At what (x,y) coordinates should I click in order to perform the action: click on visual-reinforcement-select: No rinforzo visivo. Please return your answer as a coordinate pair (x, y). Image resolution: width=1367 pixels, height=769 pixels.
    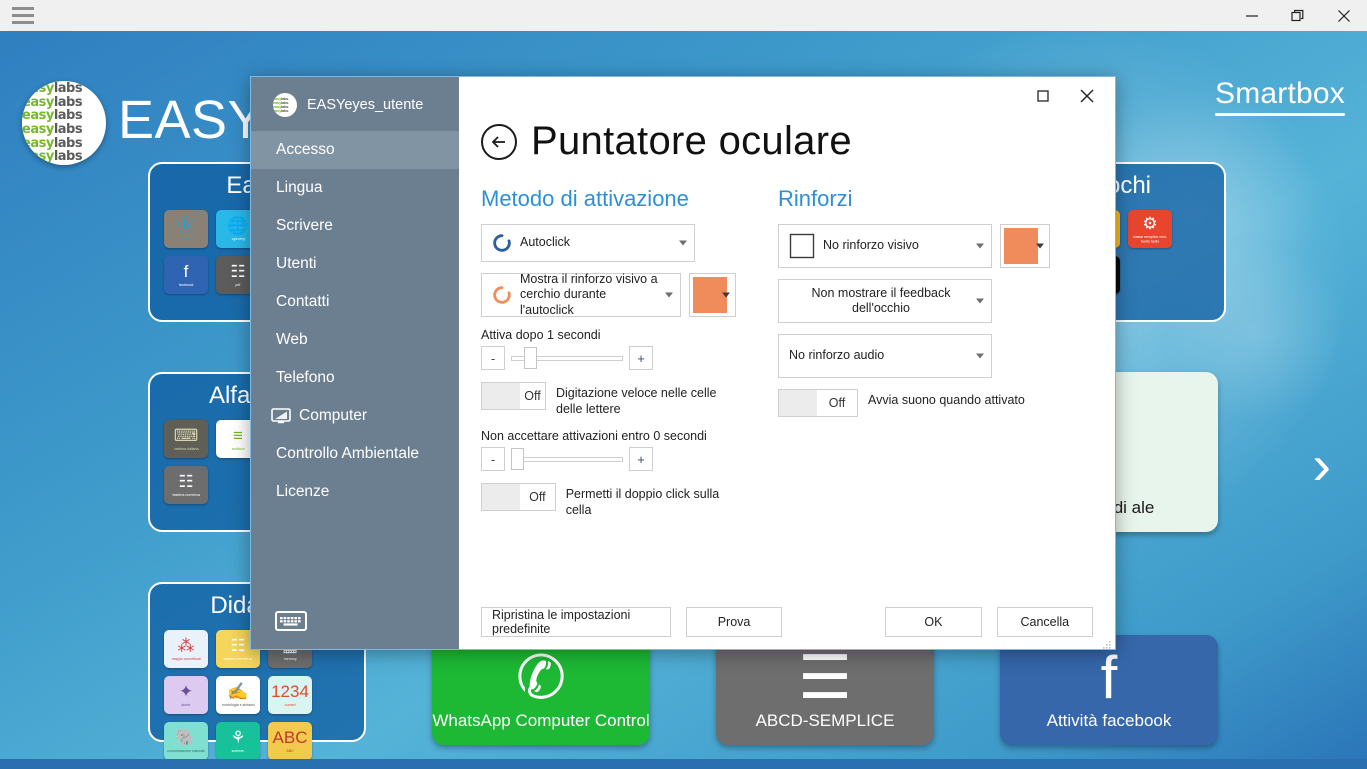
    Looking at the image, I should click on (885, 246).